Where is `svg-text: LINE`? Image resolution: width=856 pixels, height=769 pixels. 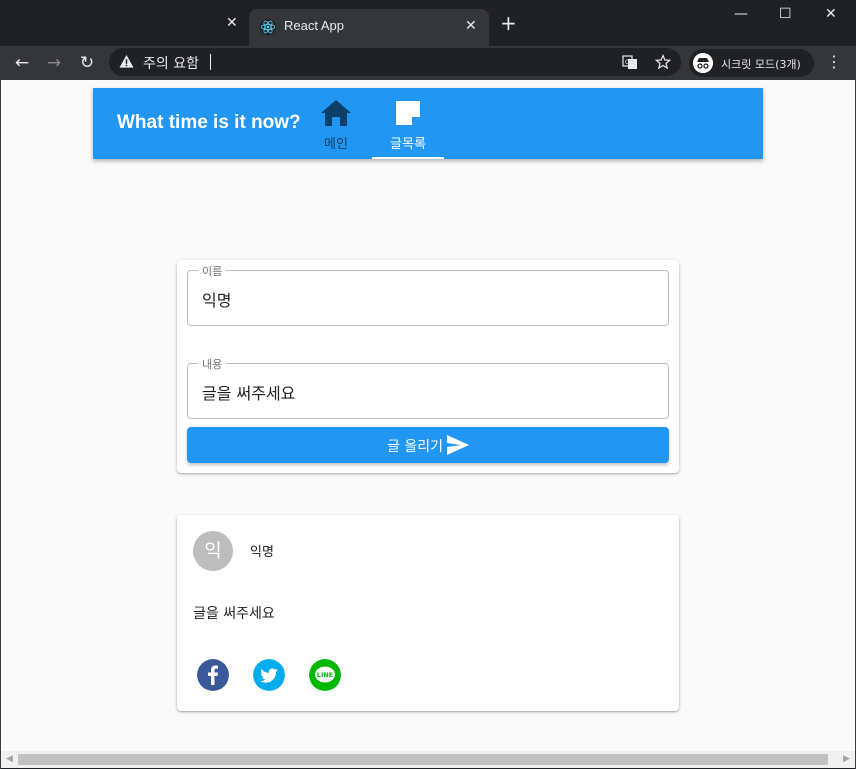 svg-text: LINE is located at coordinates (325, 675).